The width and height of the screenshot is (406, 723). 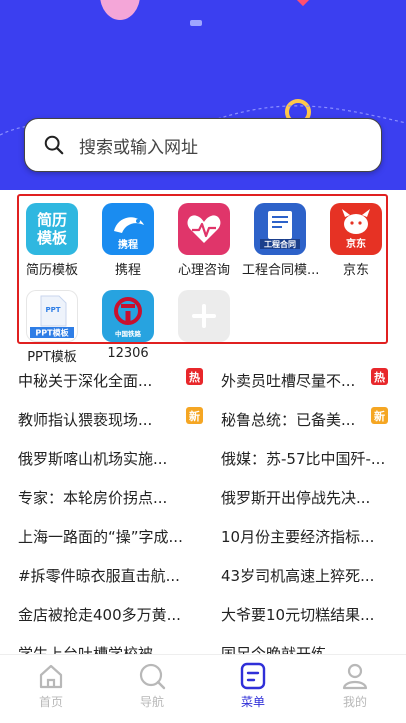 I want to click on plus-icon, so click(x=204, y=316).